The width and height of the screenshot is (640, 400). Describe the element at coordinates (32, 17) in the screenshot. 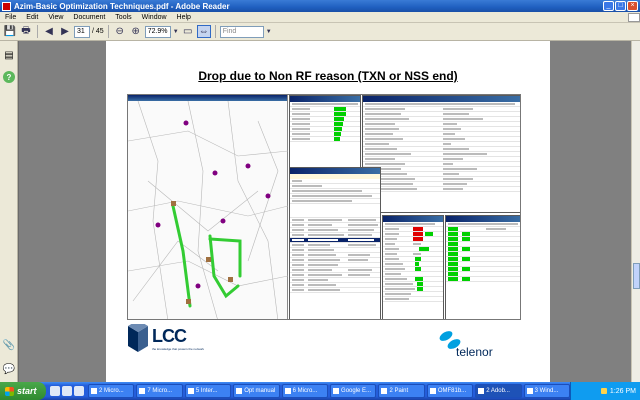

I see `menu-edit: Edit` at that location.